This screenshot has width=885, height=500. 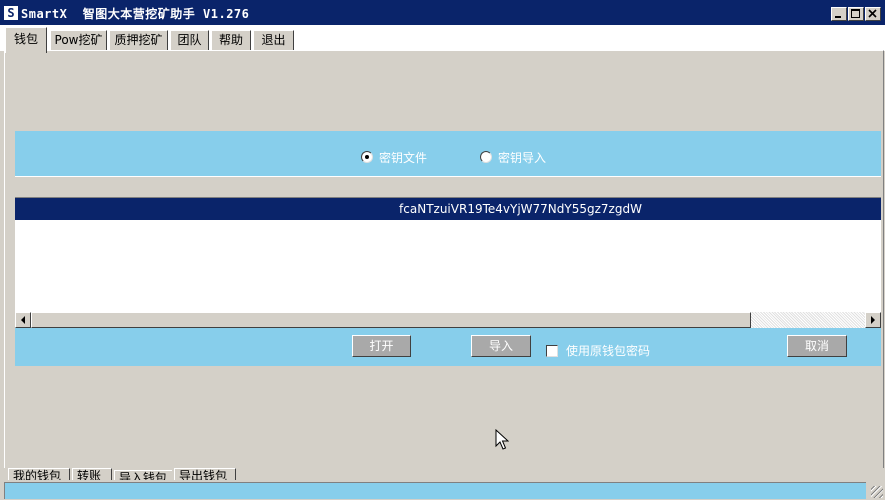 I want to click on radio-key-import-label: 密钥导入, so click(x=522, y=157).